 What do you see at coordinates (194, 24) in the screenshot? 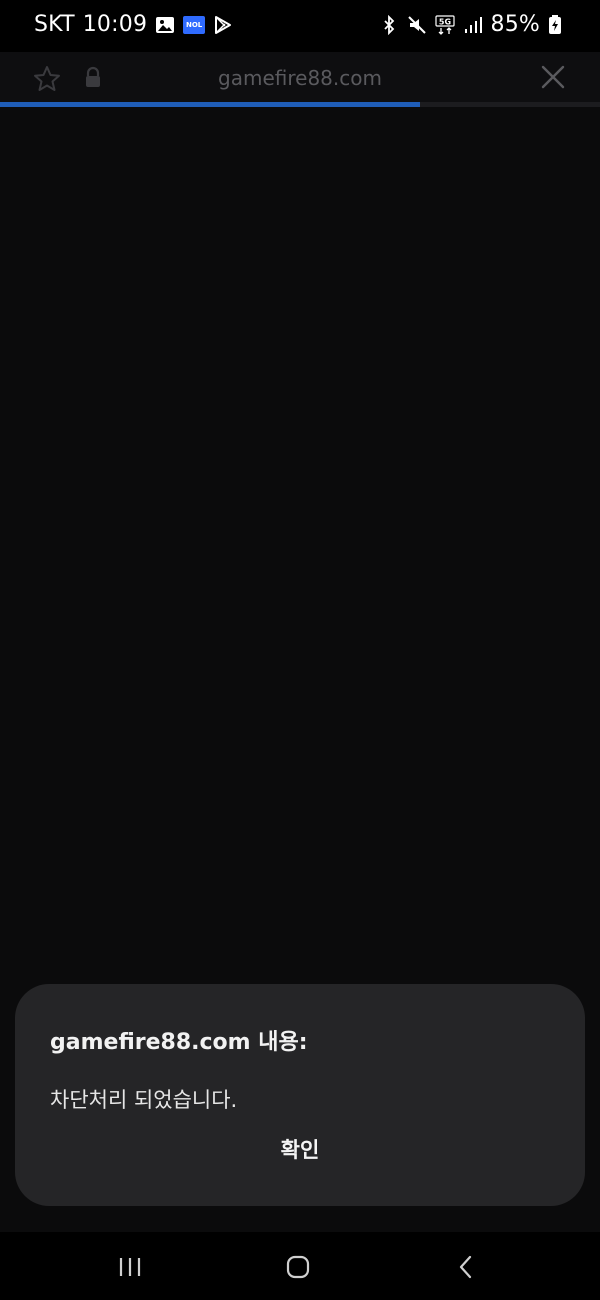
I see `nol-app-icon: NOL` at bounding box center [194, 24].